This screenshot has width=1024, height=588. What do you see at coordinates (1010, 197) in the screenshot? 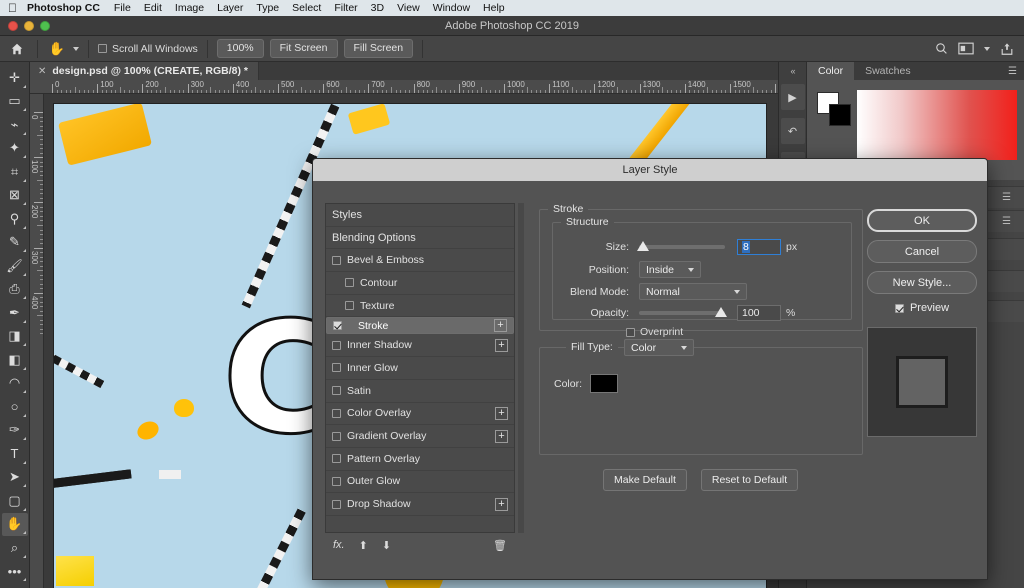
I see `layers-panel-menu-icon: ☰` at bounding box center [1010, 197].